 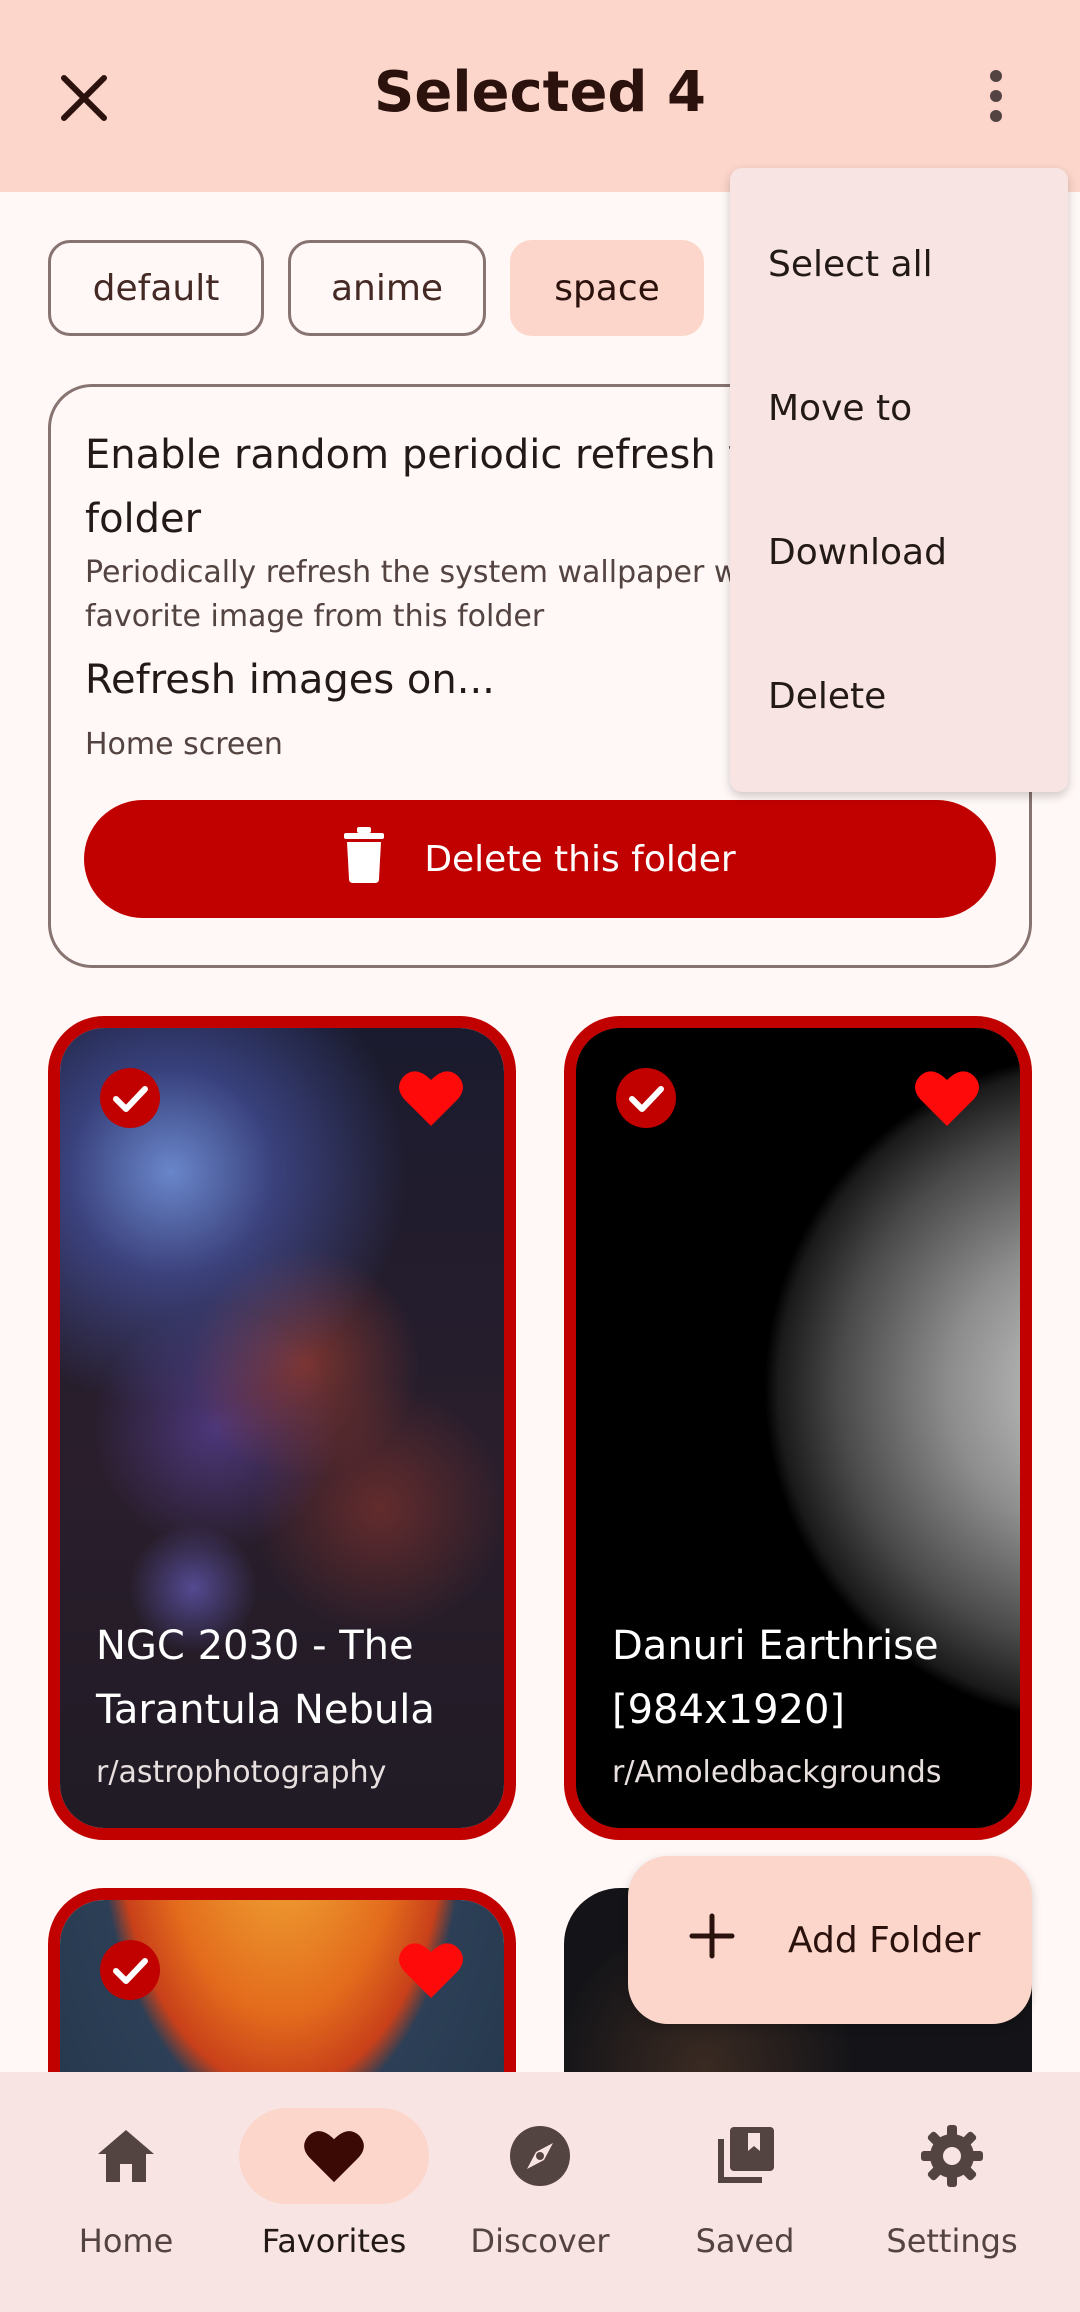 I want to click on home-icon, so click(x=126, y=2156).